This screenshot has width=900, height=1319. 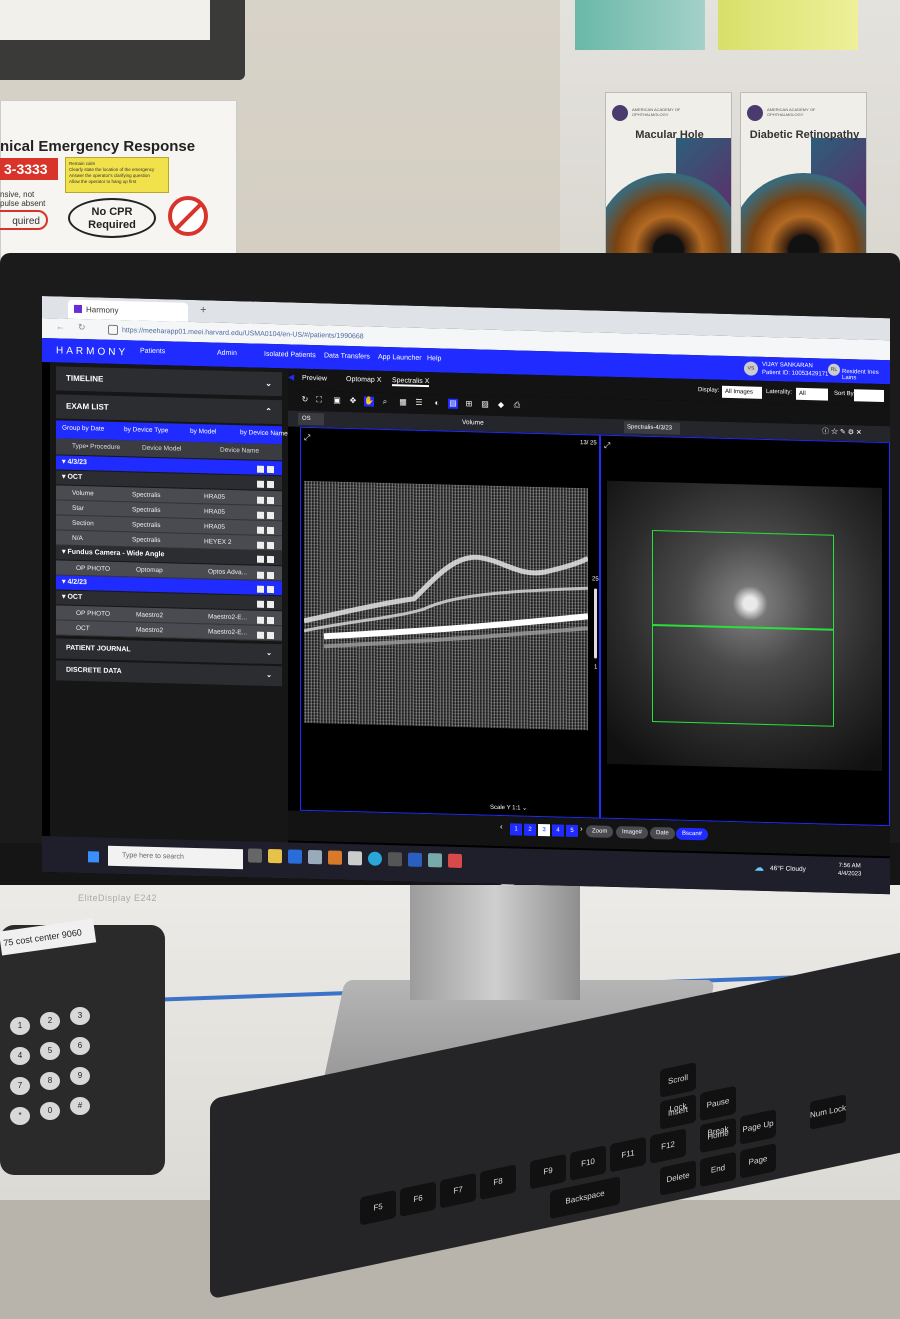 What do you see at coordinates (842, 431) in the screenshot?
I see `info-icon: ⓘ ☆ ✎ ⚙ ✕` at bounding box center [842, 431].